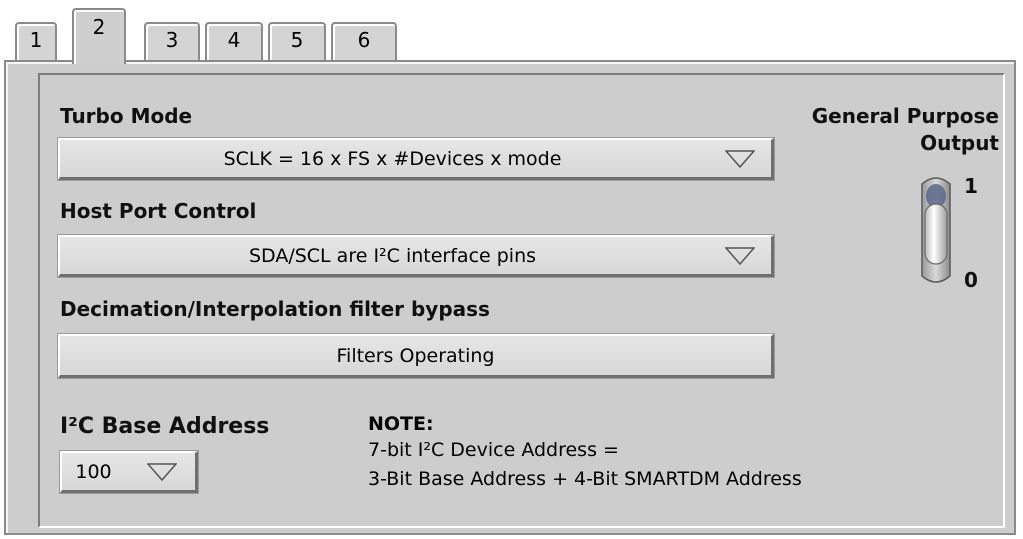 Image resolution: width=1023 pixels, height=539 pixels. I want to click on tab-5-label: 5, so click(297, 40).